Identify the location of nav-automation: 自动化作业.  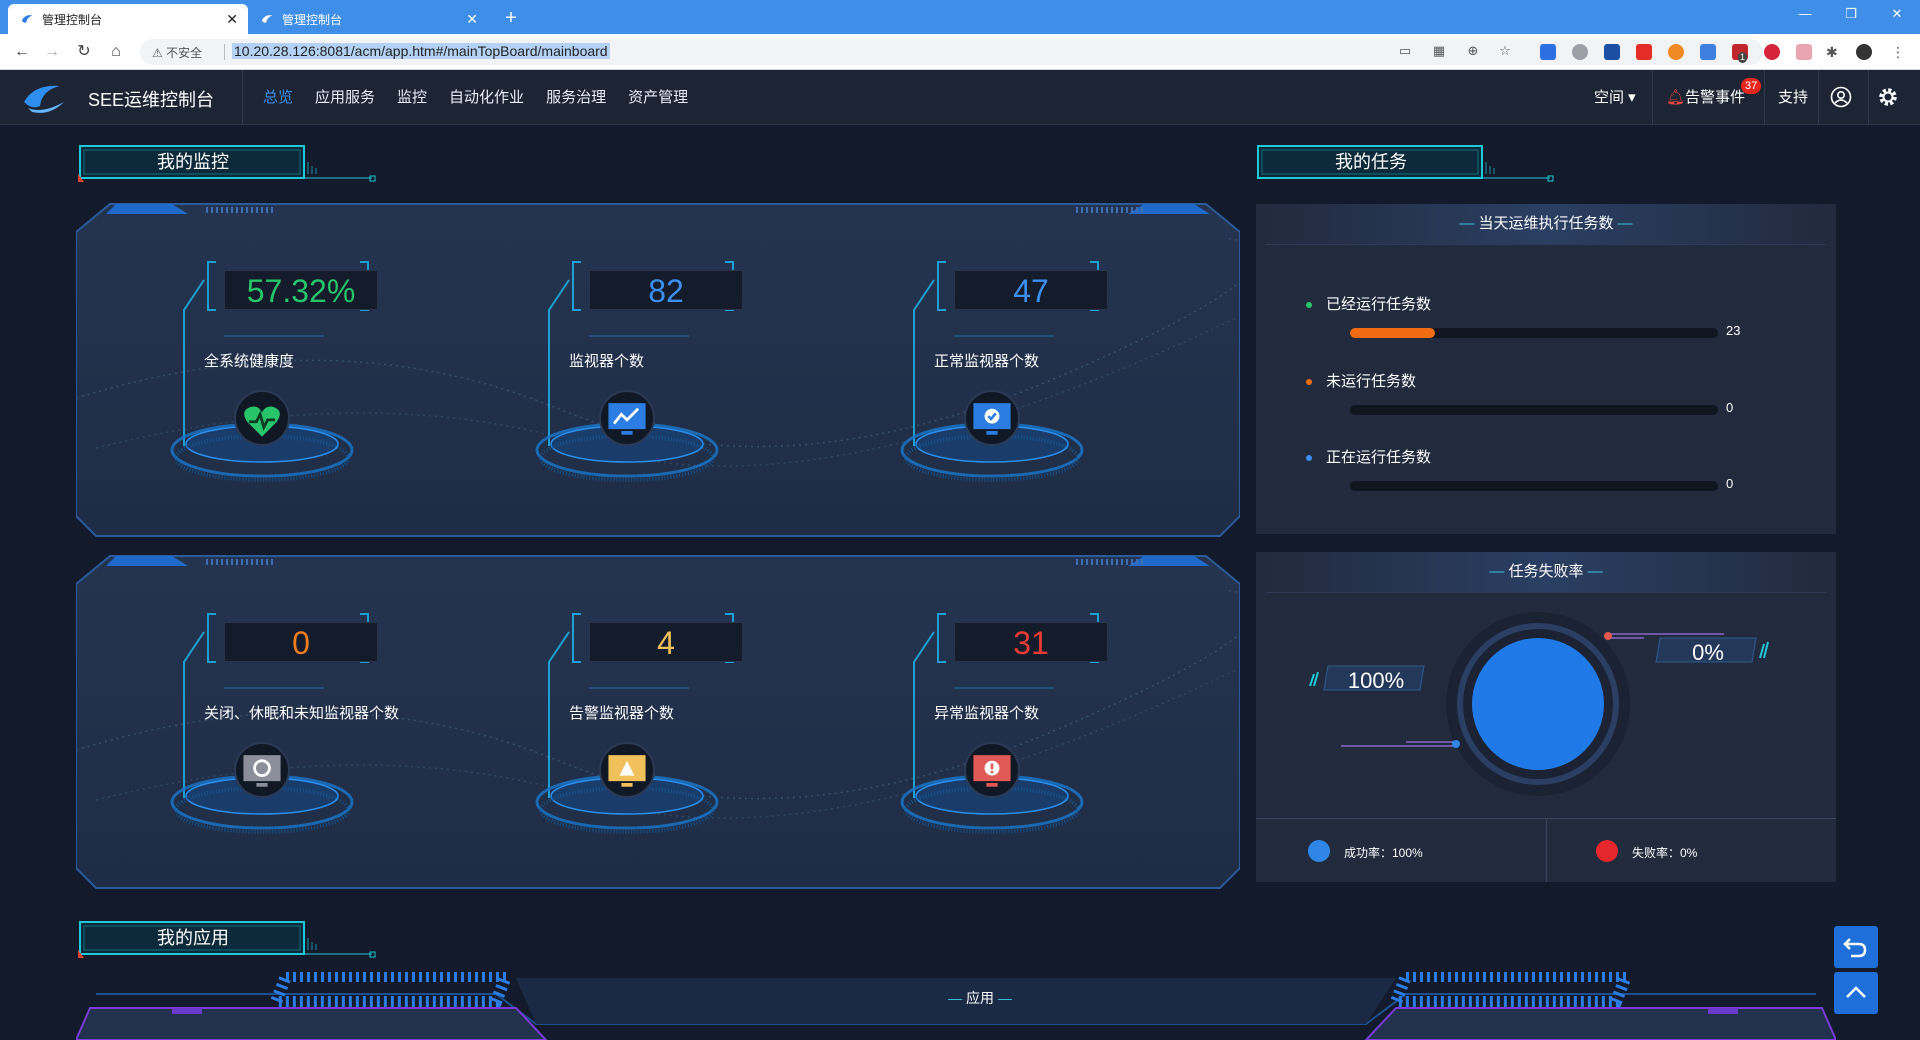
(486, 97).